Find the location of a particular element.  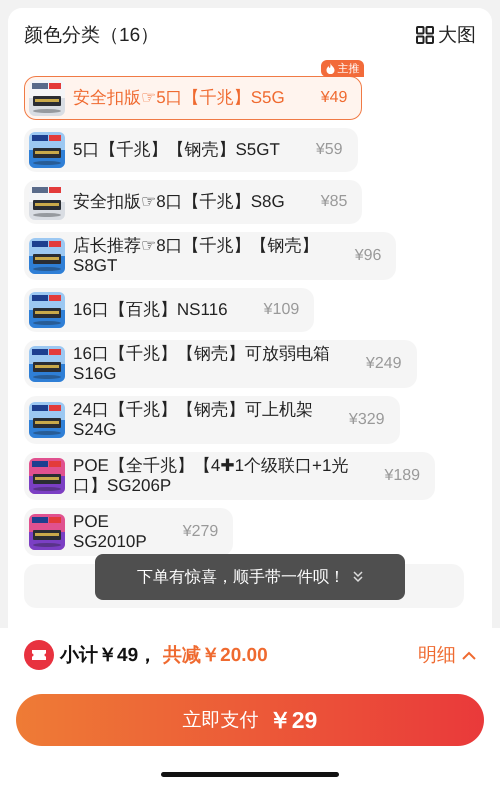

option-item: 店长推荐☞8口【千兆】【钢壳】 S8GT ¥96 is located at coordinates (210, 256).